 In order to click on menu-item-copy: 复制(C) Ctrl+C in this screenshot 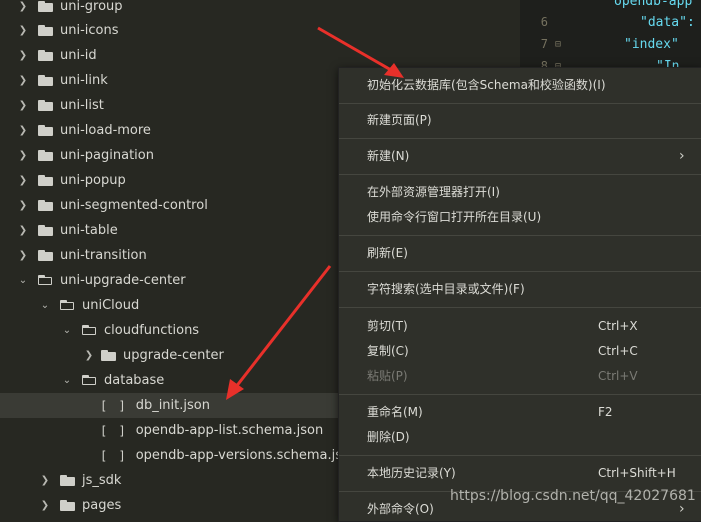, I will do `click(520, 350)`.